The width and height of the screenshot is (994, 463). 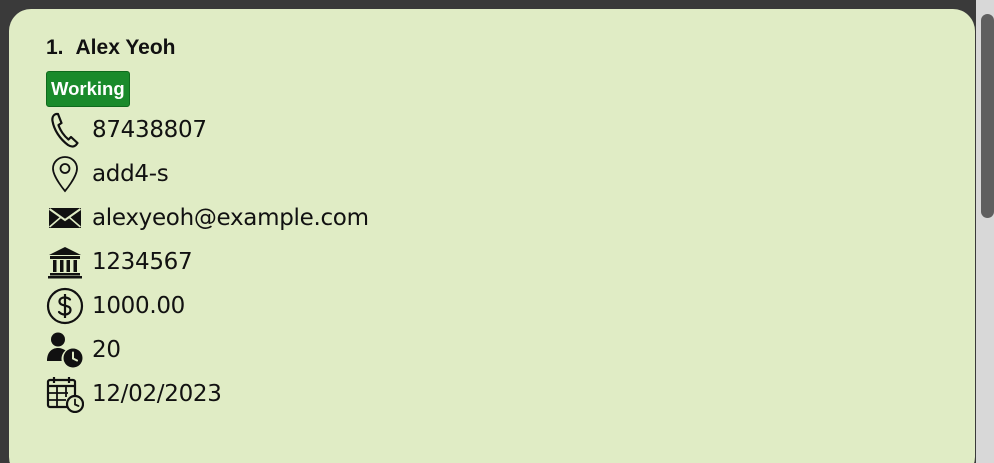 What do you see at coordinates (106, 350) in the screenshot?
I see `hours-value: 20` at bounding box center [106, 350].